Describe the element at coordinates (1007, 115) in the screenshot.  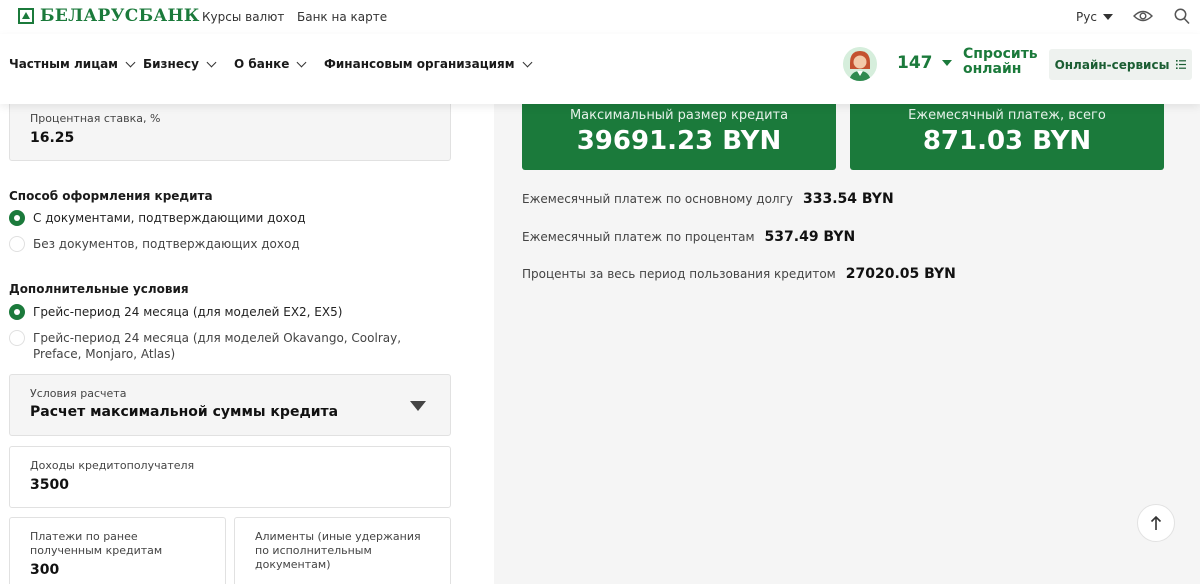
I see `card-label: Ежемесячный платеж, всего` at that location.